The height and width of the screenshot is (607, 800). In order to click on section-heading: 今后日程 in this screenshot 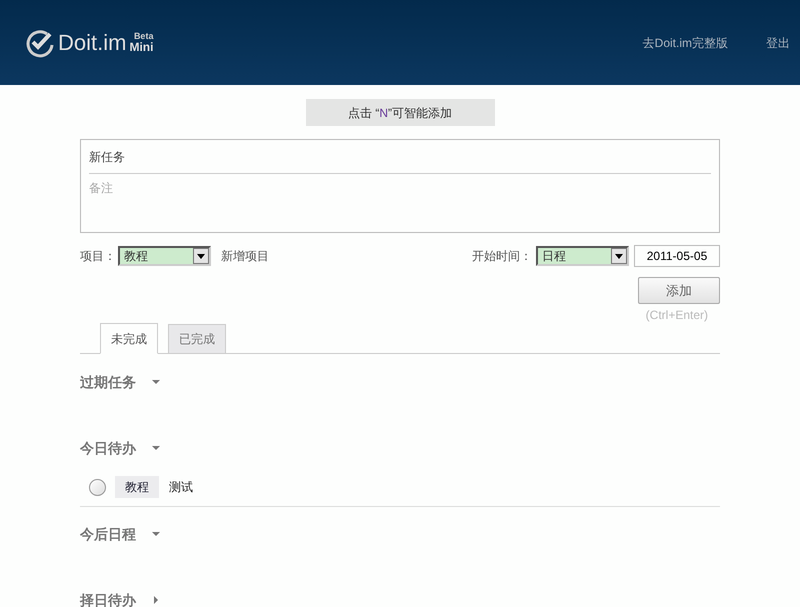, I will do `click(108, 534)`.